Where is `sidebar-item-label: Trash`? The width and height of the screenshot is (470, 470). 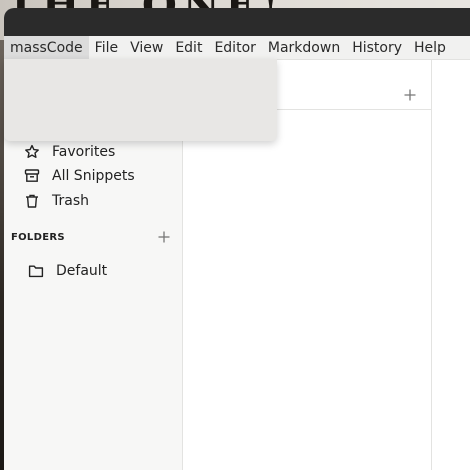
sidebar-item-label: Trash is located at coordinates (70, 201).